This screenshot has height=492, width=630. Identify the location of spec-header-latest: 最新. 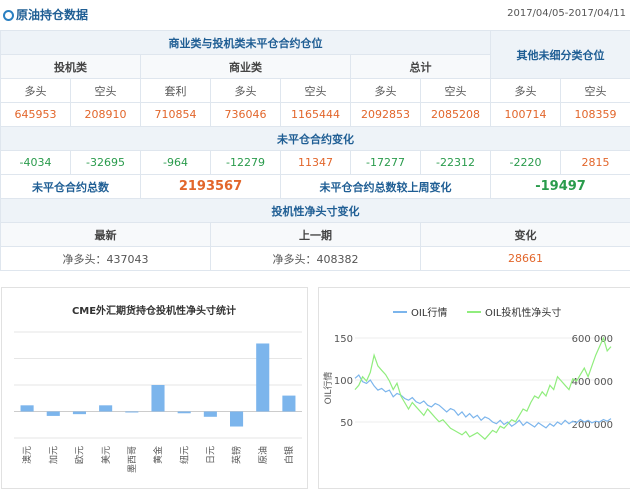
(106, 235).